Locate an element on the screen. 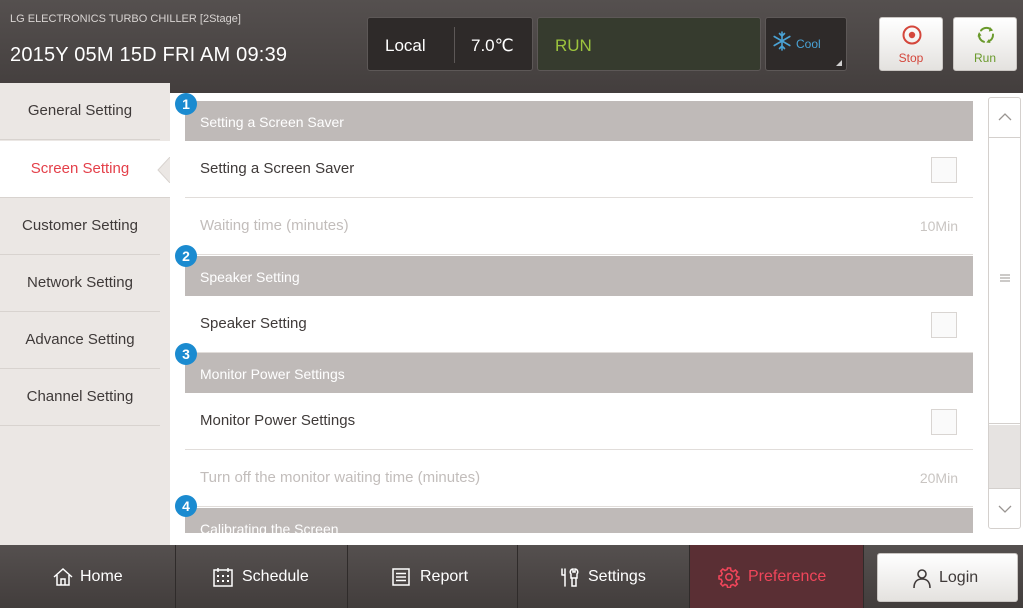 This screenshot has height=608, width=1023. user-icon is located at coordinates (922, 579).